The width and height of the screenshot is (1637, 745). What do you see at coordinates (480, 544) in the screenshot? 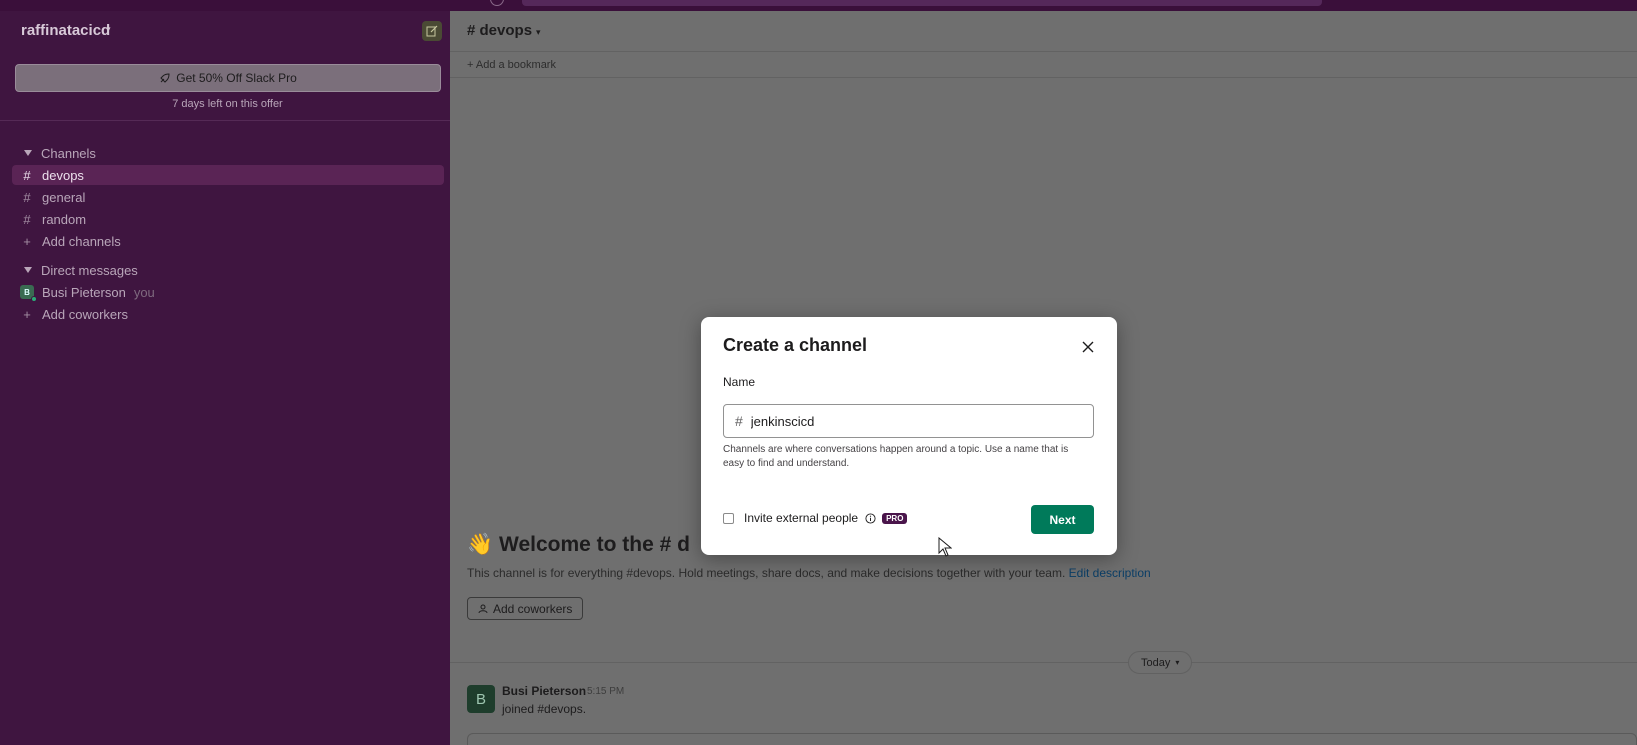
I see `waving-hand-icon: 👋` at bounding box center [480, 544].